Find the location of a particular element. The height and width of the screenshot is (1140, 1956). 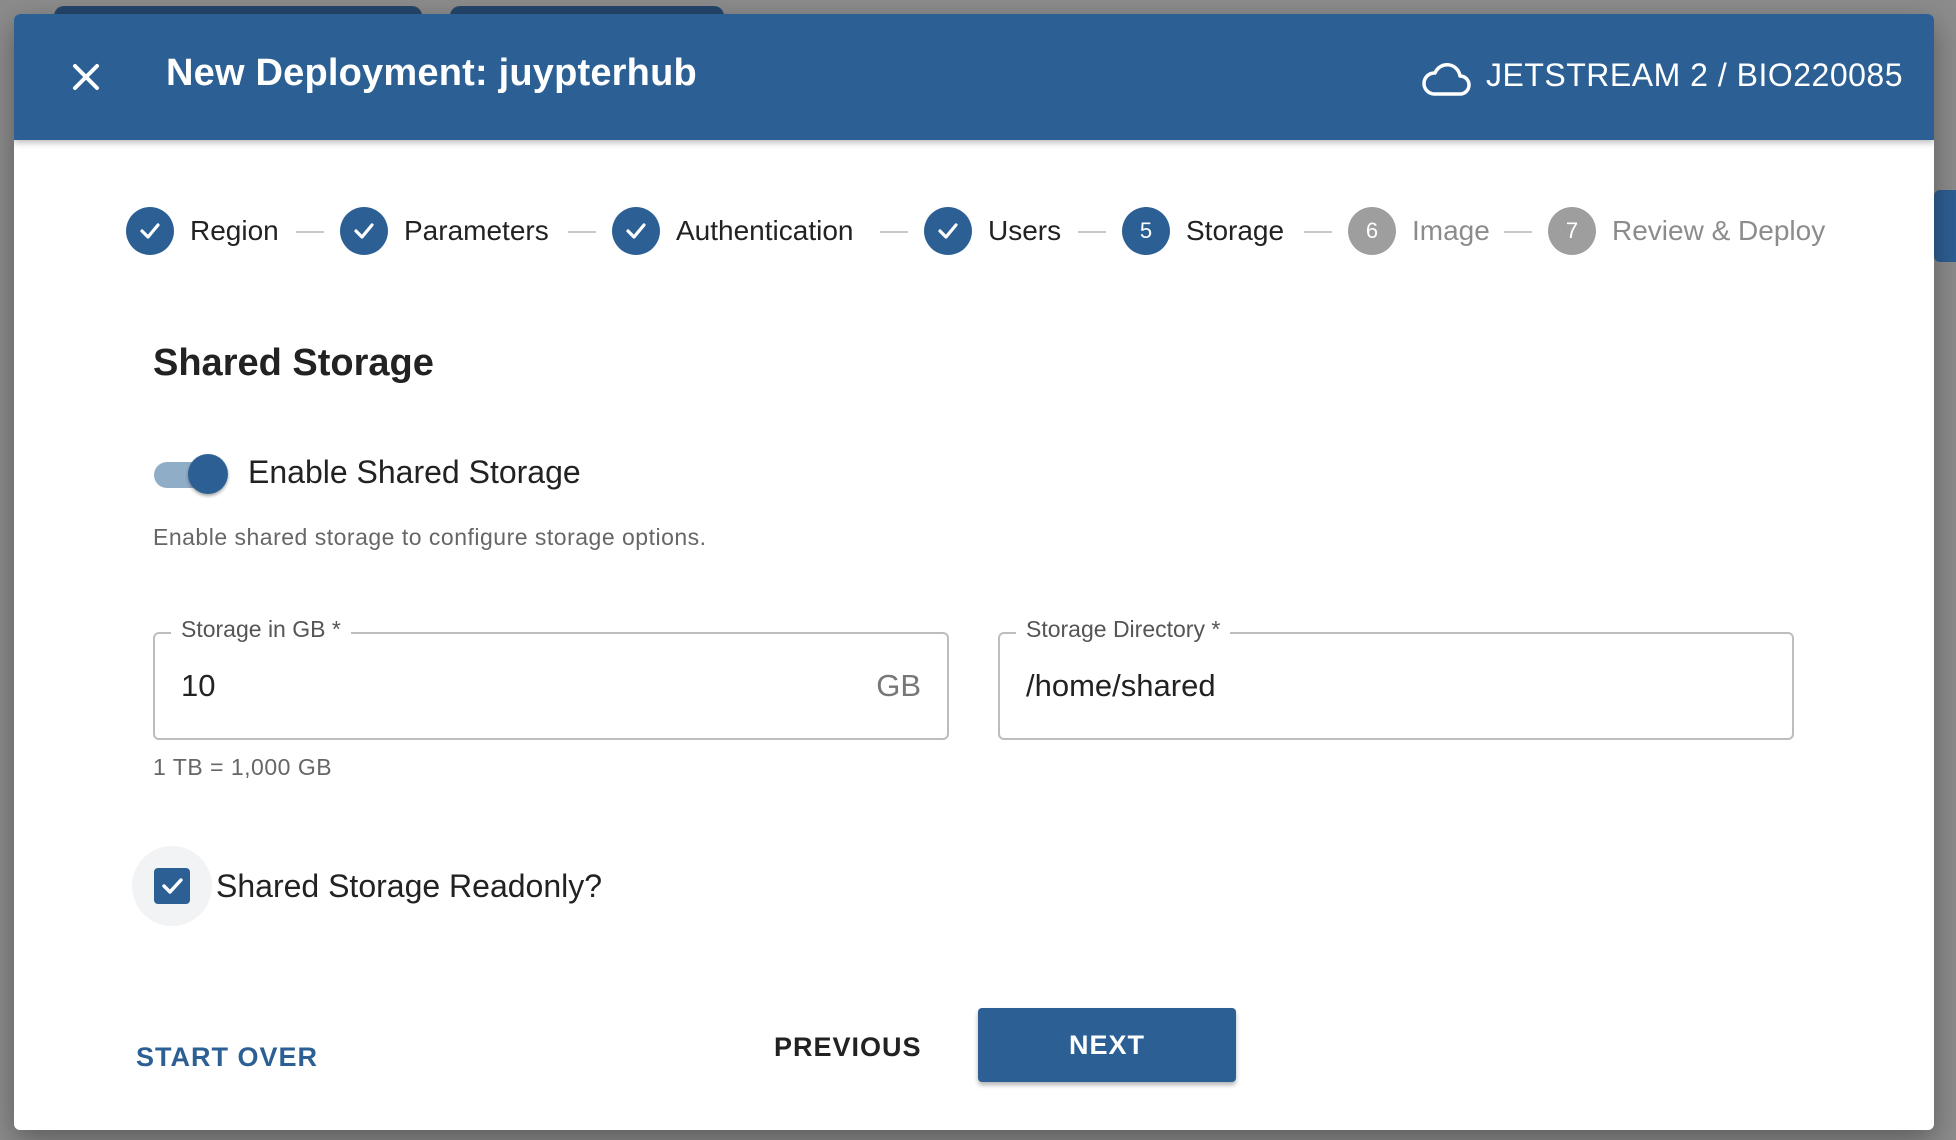

step-authentication: Authentication is located at coordinates (732, 231).